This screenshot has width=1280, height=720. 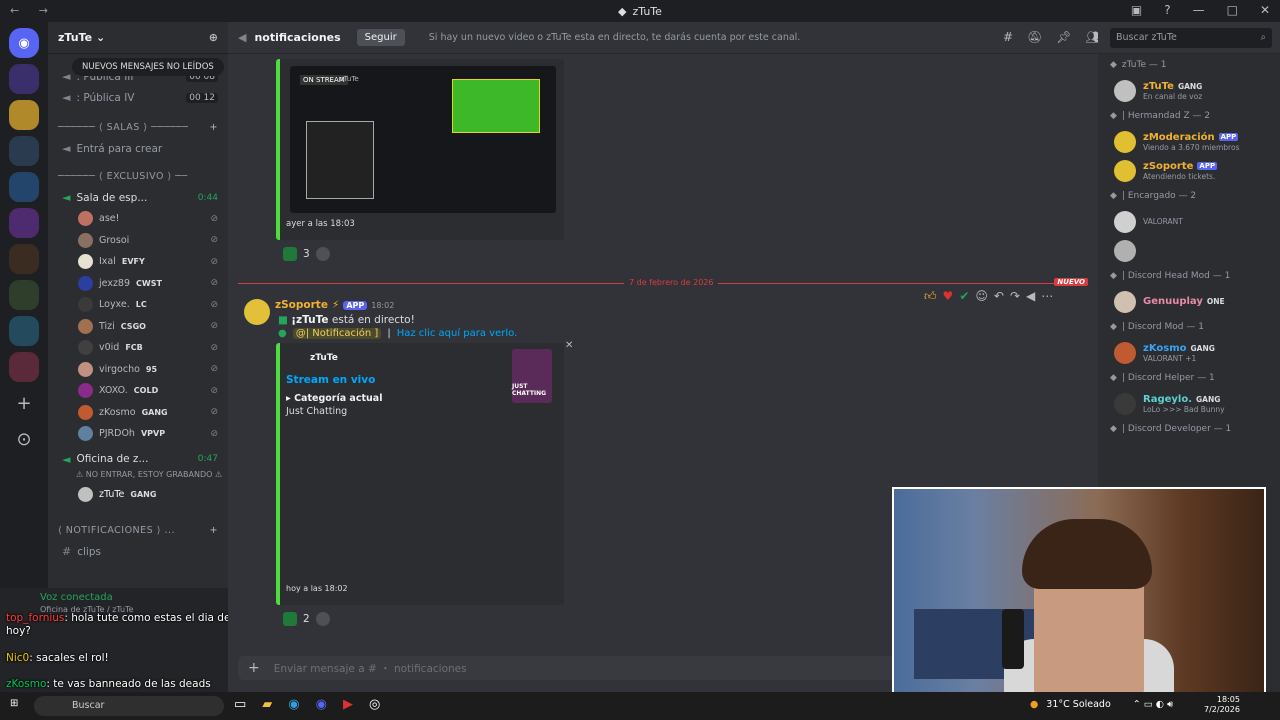 What do you see at coordinates (138, 284) in the screenshot?
I see `voice-user: jexz89 CWST ⊘` at bounding box center [138, 284].